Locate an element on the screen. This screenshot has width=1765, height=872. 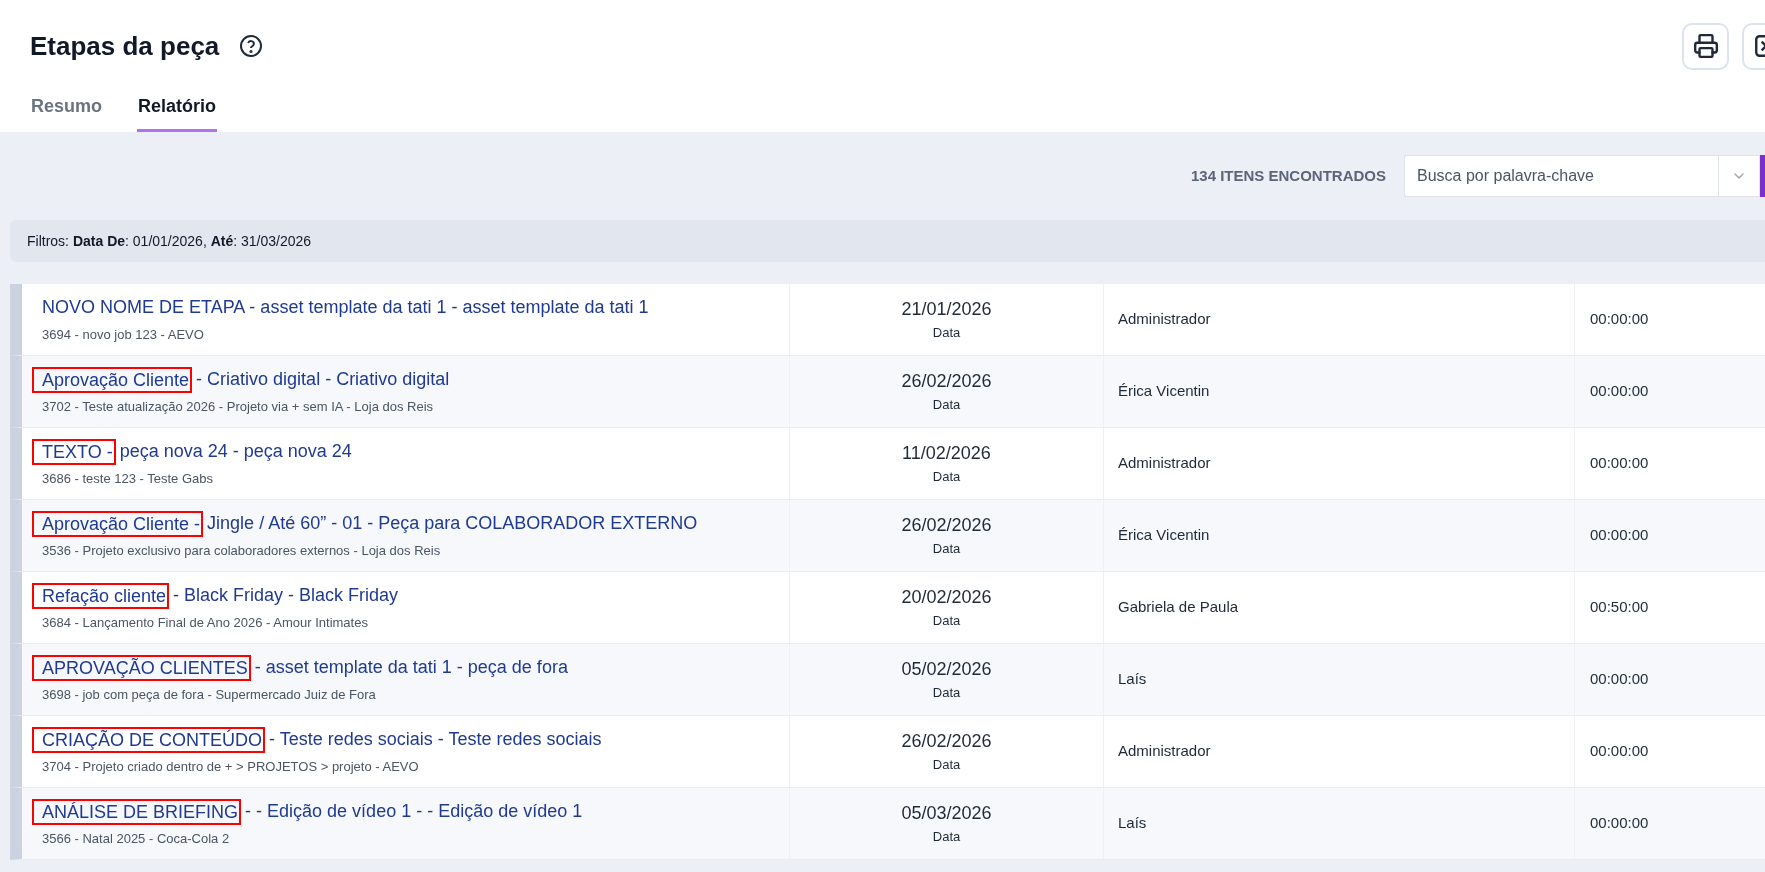
job-subtitle: 3684 - Lançamento Final de Ano 2026 - Amour Intimates is located at coordinates (205, 623).